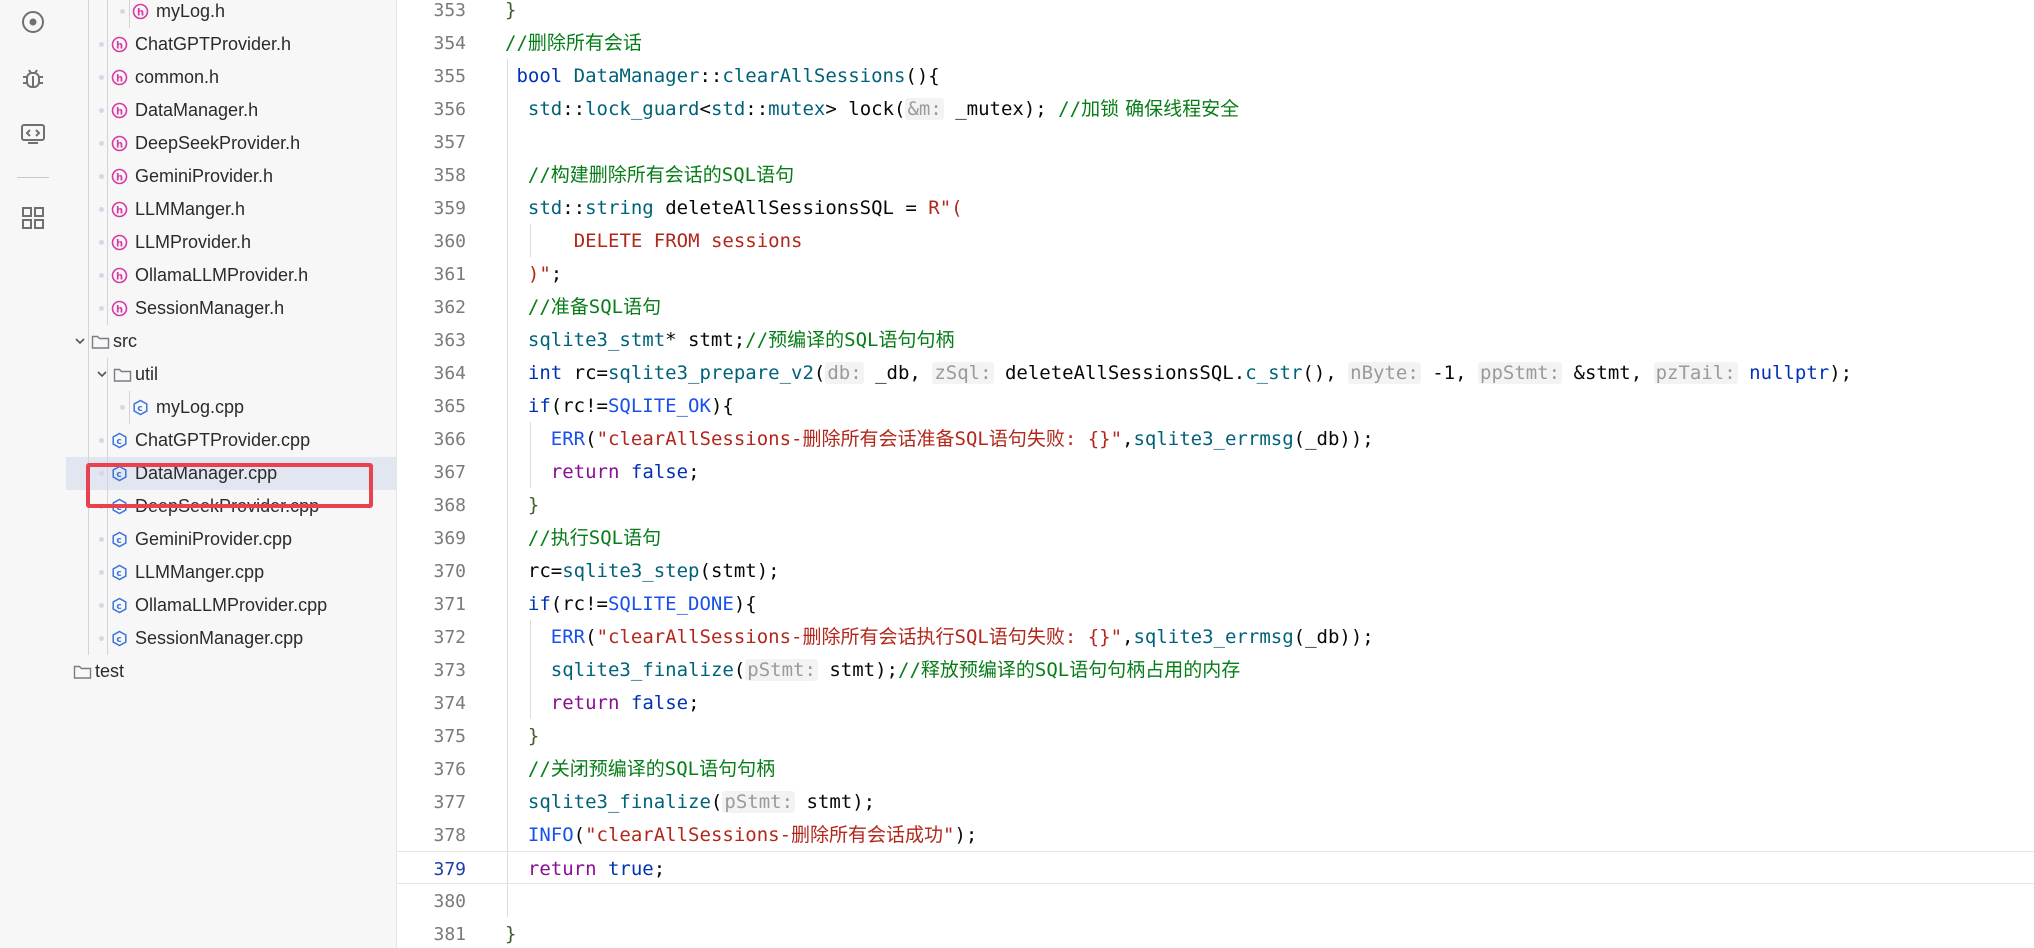  Describe the element at coordinates (119, 506) in the screenshot. I see `cpp-file-icon: c` at that location.